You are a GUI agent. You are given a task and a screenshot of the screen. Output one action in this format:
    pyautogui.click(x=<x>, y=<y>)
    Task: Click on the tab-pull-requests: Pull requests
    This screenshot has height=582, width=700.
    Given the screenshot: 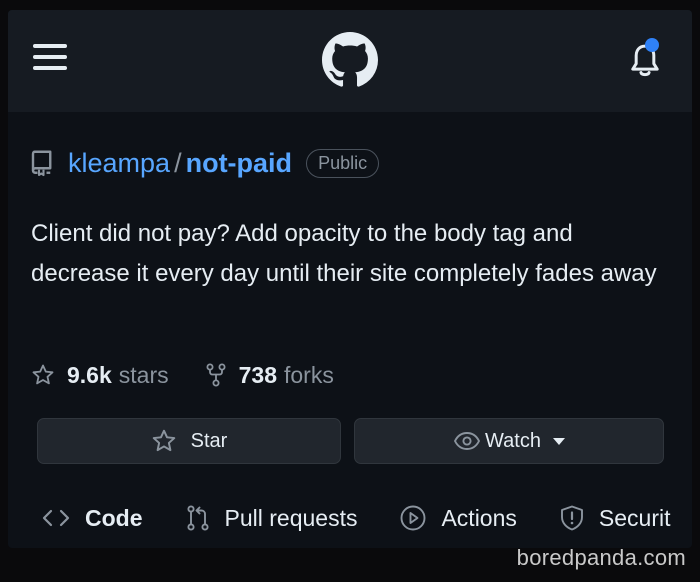 What is the action you would take?
    pyautogui.click(x=271, y=518)
    